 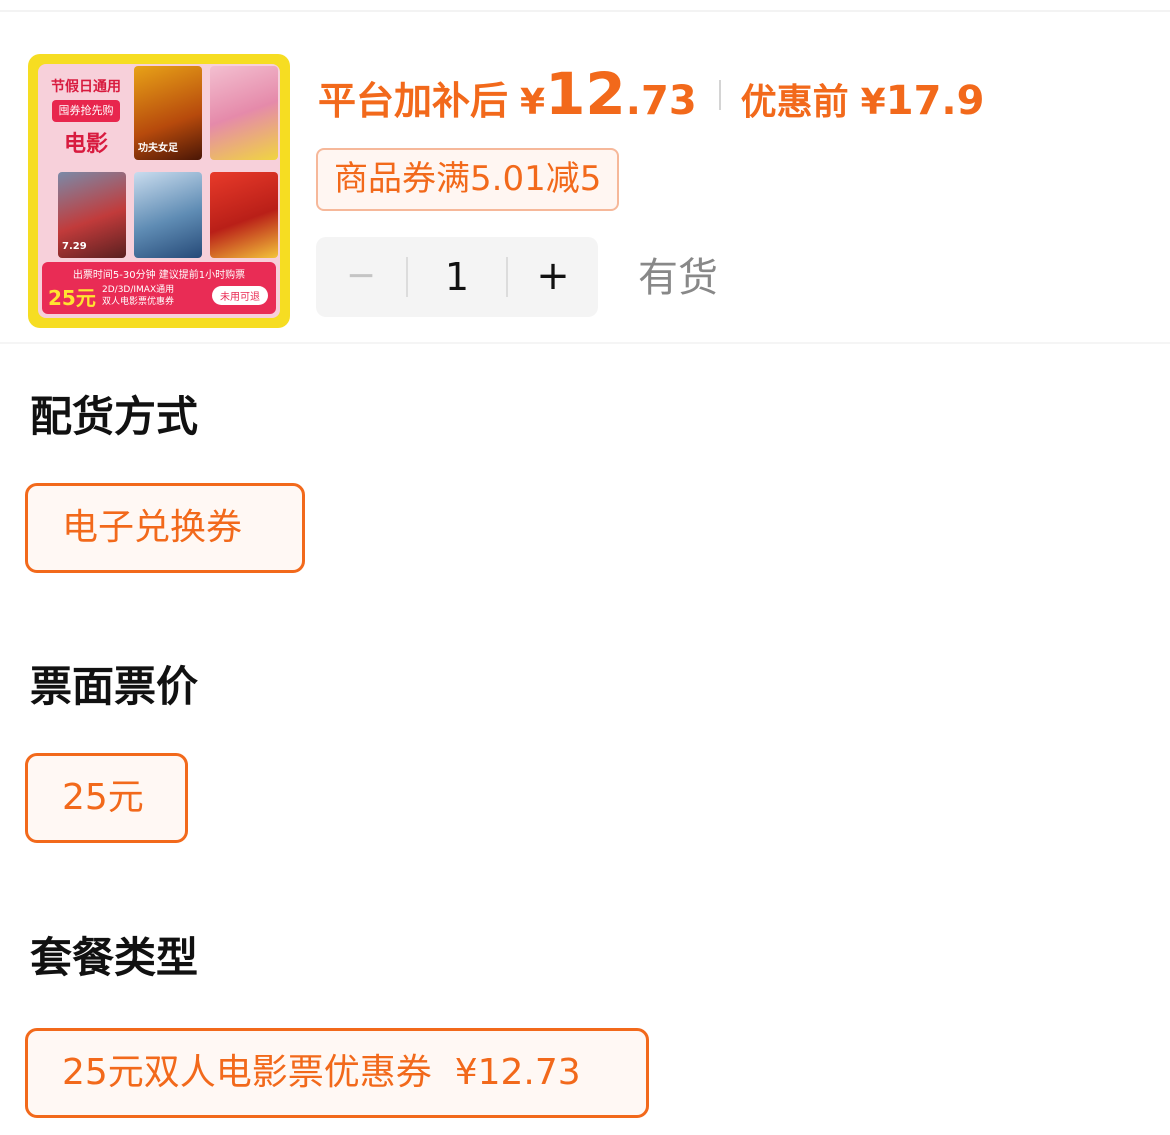 I want to click on section-divider, so click(x=585, y=343).